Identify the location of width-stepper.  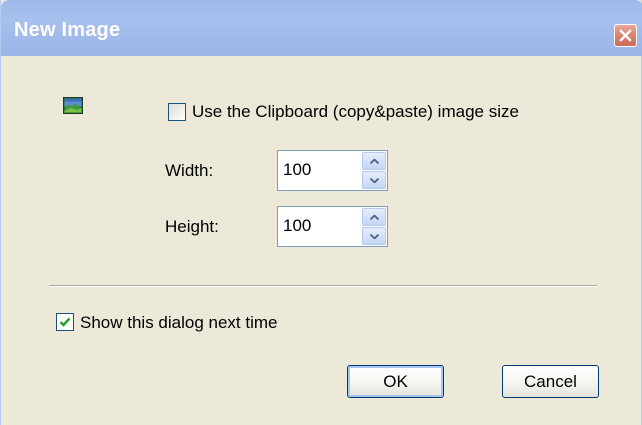
(332, 170).